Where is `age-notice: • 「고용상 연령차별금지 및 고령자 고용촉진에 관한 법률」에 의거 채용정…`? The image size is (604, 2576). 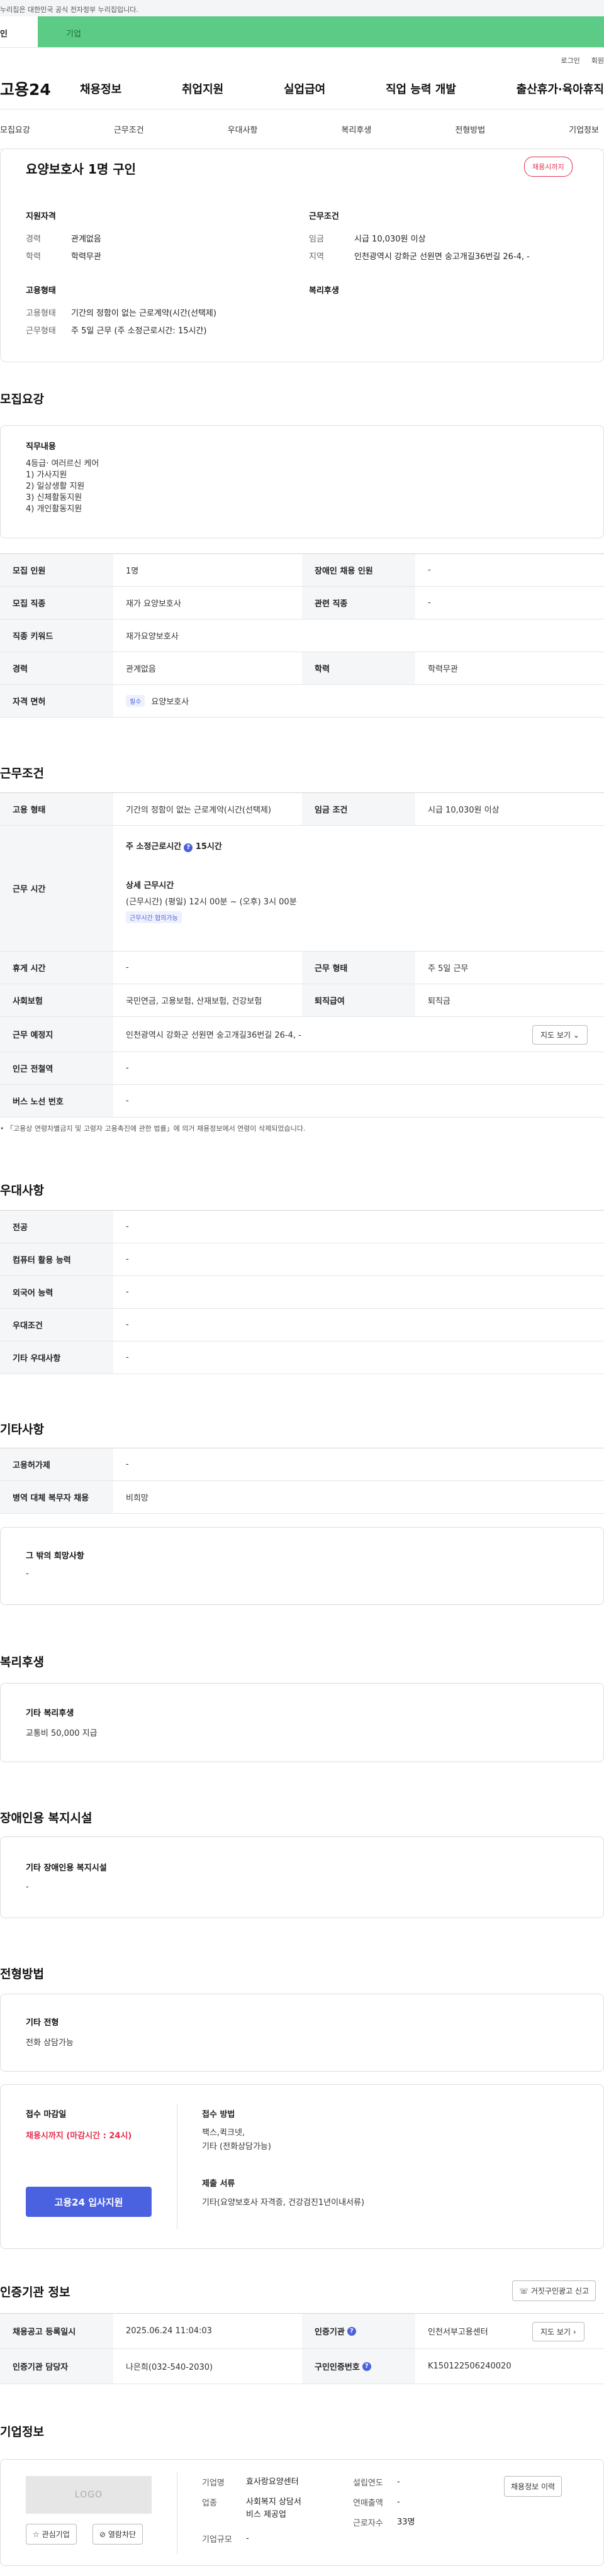 age-notice: • 「고용상 연령차별금지 및 고령자 고용촉진에 관한 법률」에 의거 채용정… is located at coordinates (153, 1128).